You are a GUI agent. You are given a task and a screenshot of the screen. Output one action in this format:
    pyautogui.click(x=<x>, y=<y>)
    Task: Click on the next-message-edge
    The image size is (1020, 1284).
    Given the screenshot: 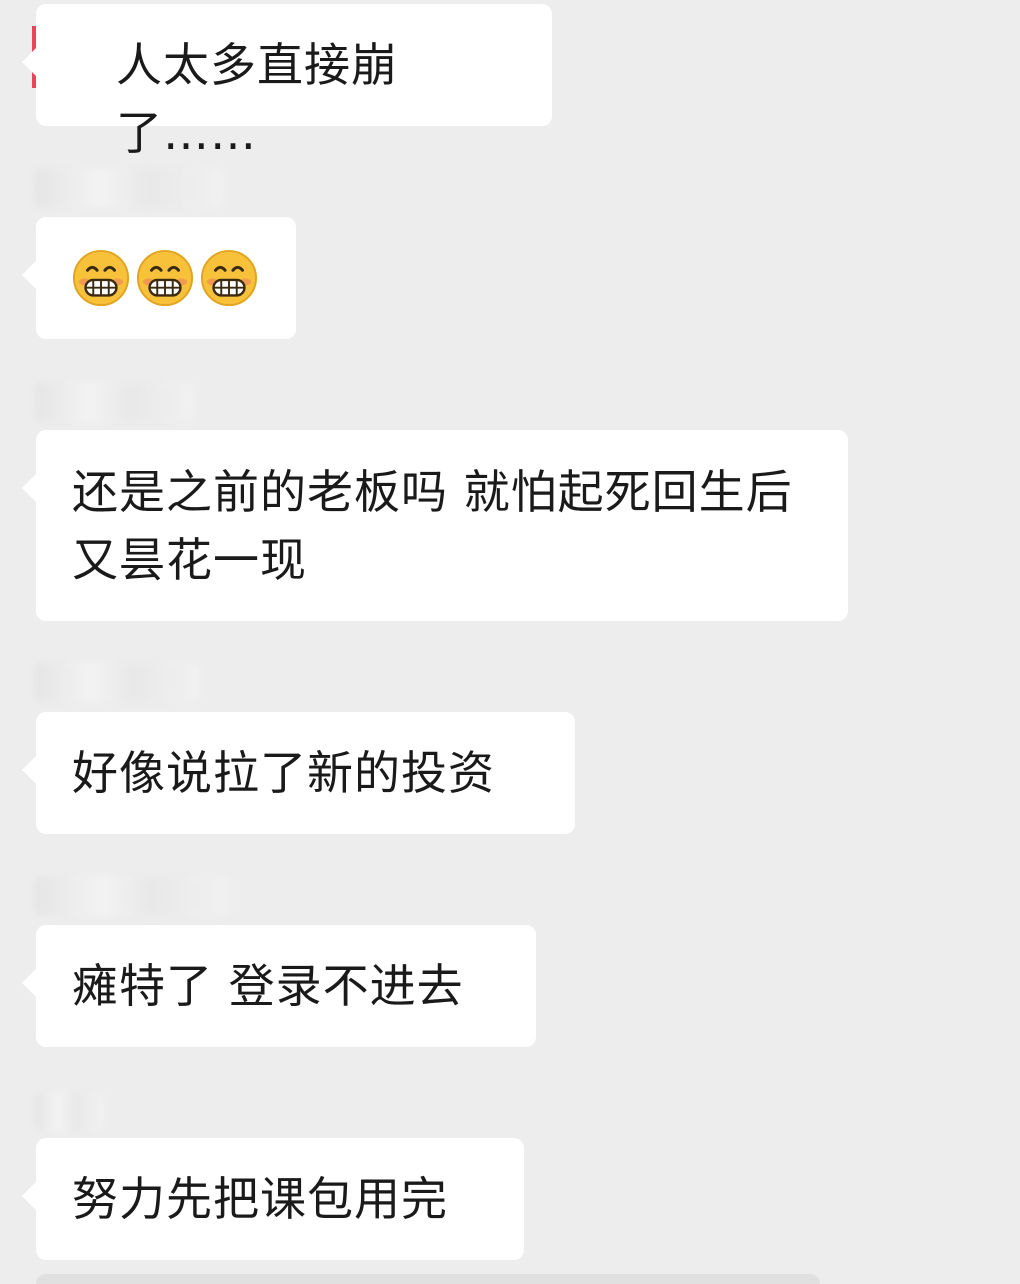 What is the action you would take?
    pyautogui.click(x=428, y=1279)
    